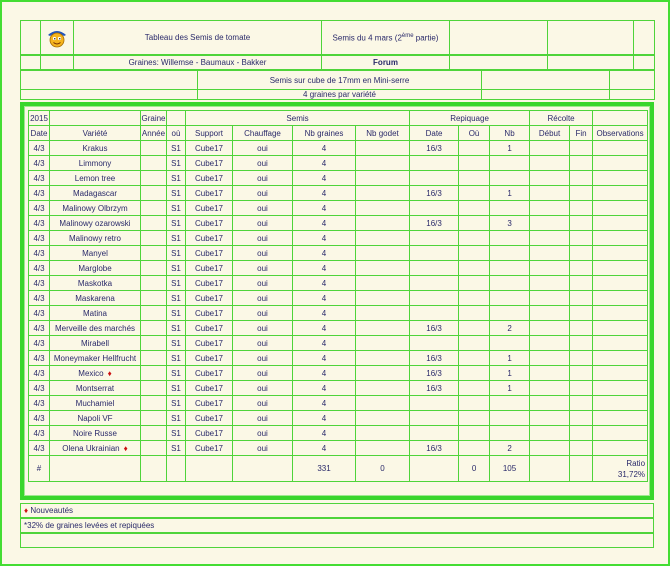 This screenshot has height=566, width=670. Describe the element at coordinates (510, 328) in the screenshot. I see `cell-rep-nb: 2` at that location.